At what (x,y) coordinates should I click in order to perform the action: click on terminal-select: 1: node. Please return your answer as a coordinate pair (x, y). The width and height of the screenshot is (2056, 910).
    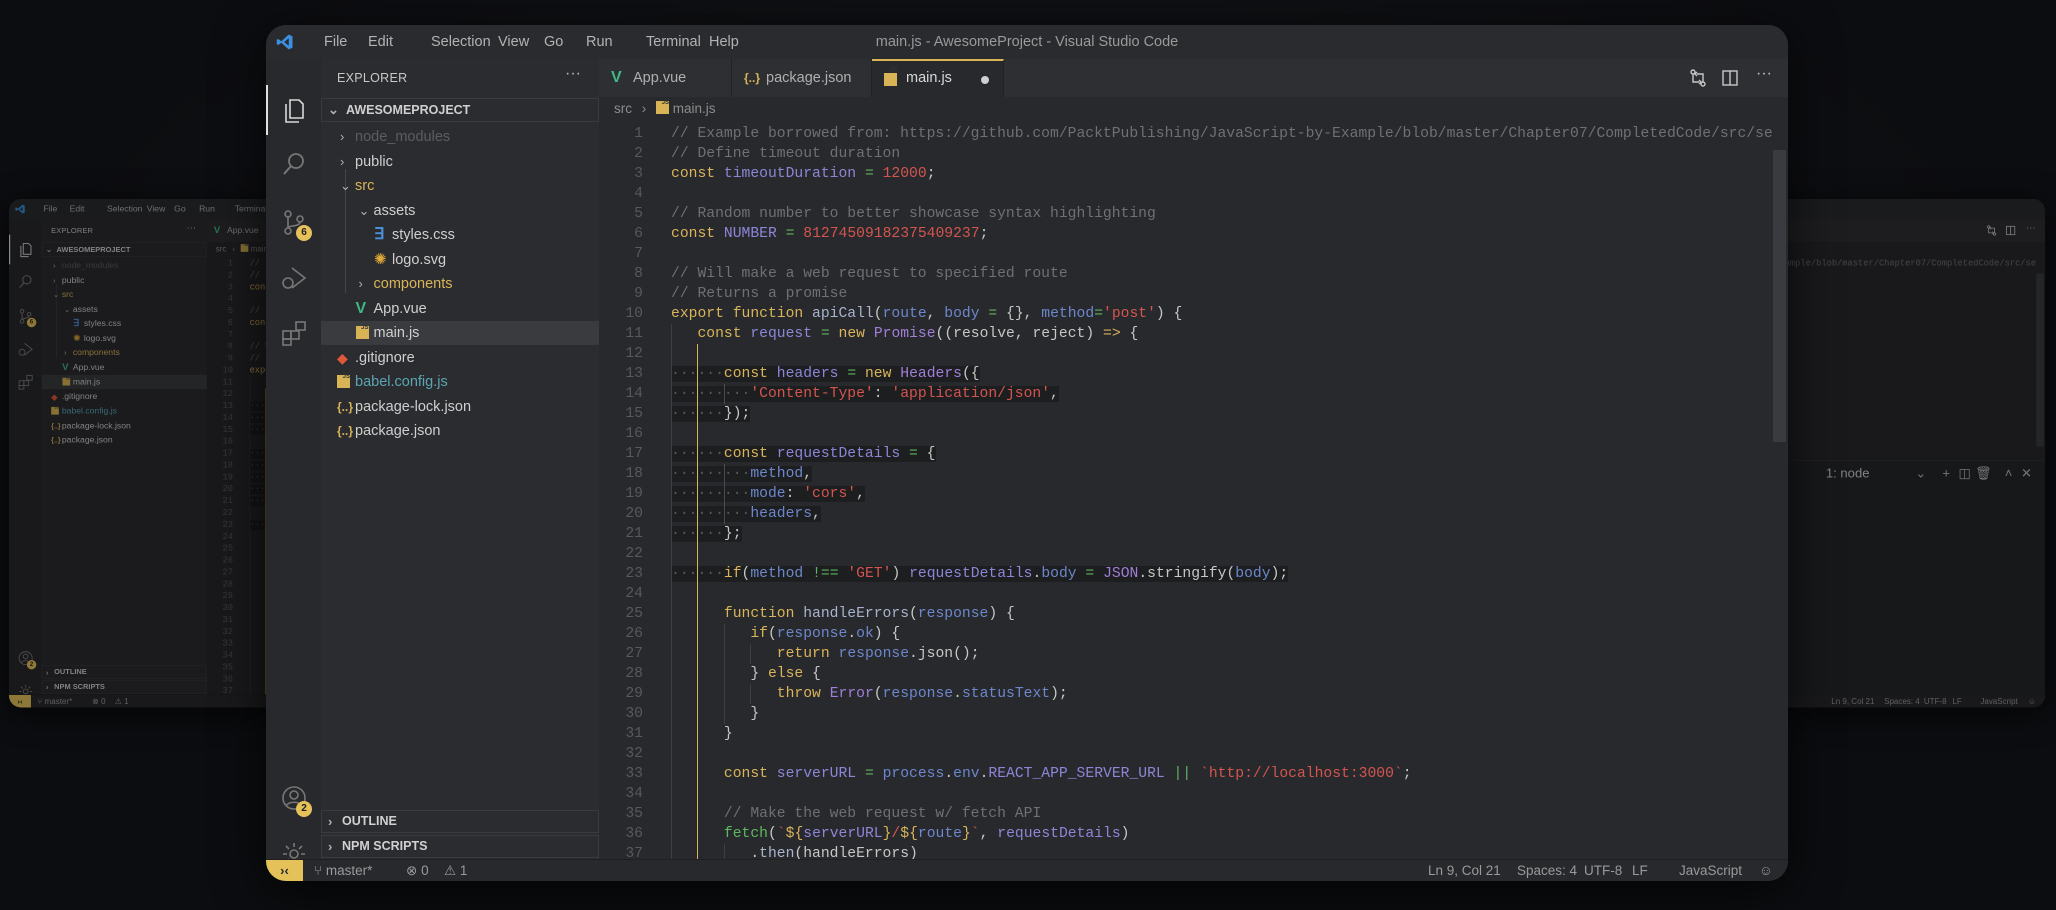
    Looking at the image, I should click on (1848, 473).